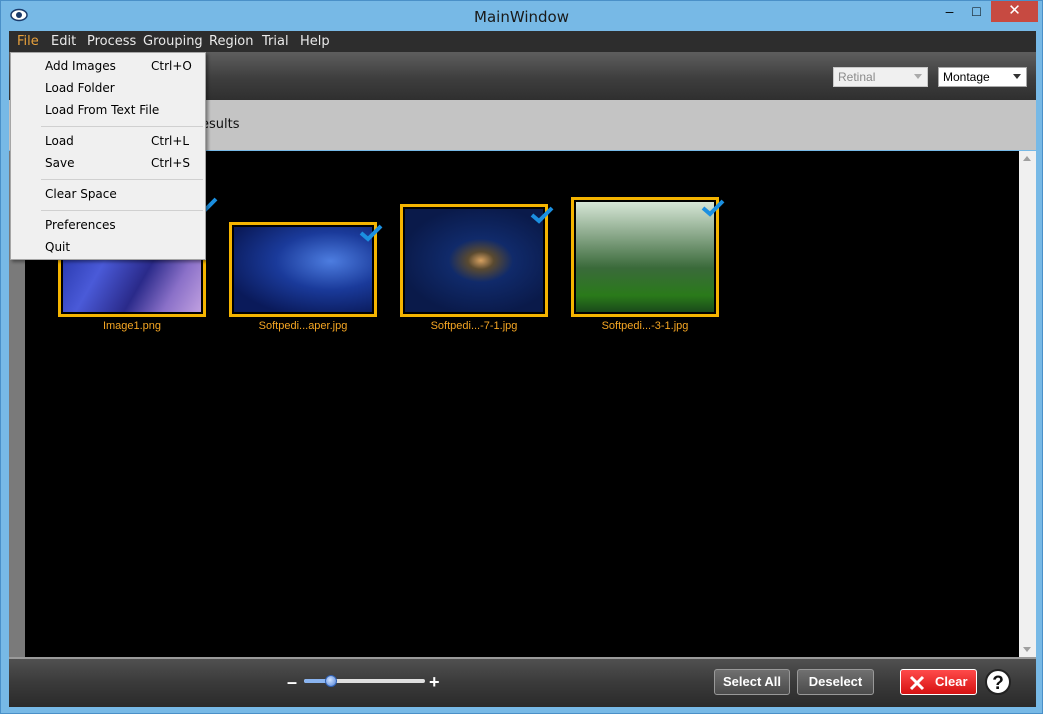 The image size is (1043, 714). What do you see at coordinates (1014, 11) in the screenshot?
I see `close-button: ✕` at bounding box center [1014, 11].